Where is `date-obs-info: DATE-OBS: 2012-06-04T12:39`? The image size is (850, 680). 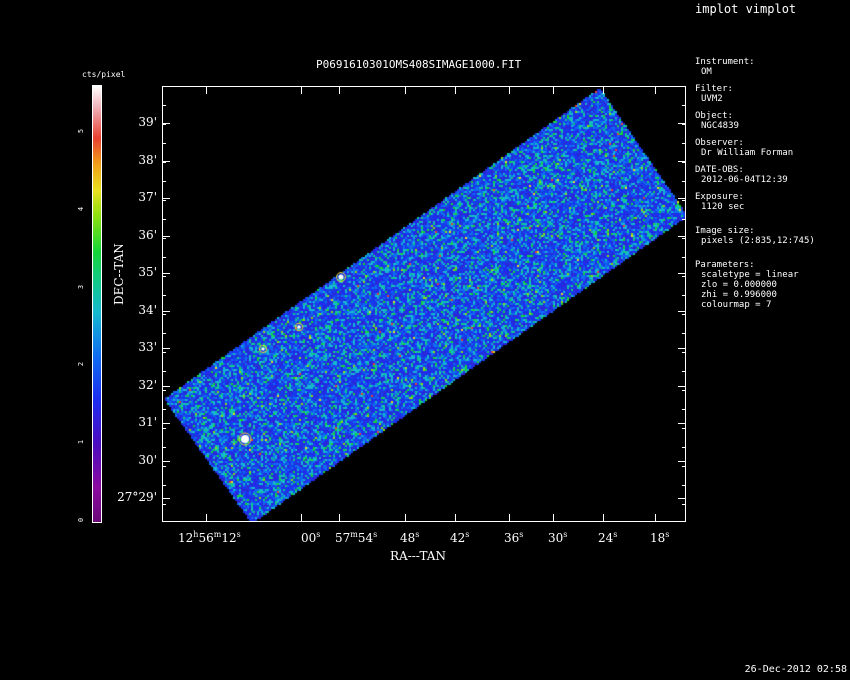
date-obs-info: DATE-OBS: 2012-06-04T12:39 is located at coordinates (755, 175).